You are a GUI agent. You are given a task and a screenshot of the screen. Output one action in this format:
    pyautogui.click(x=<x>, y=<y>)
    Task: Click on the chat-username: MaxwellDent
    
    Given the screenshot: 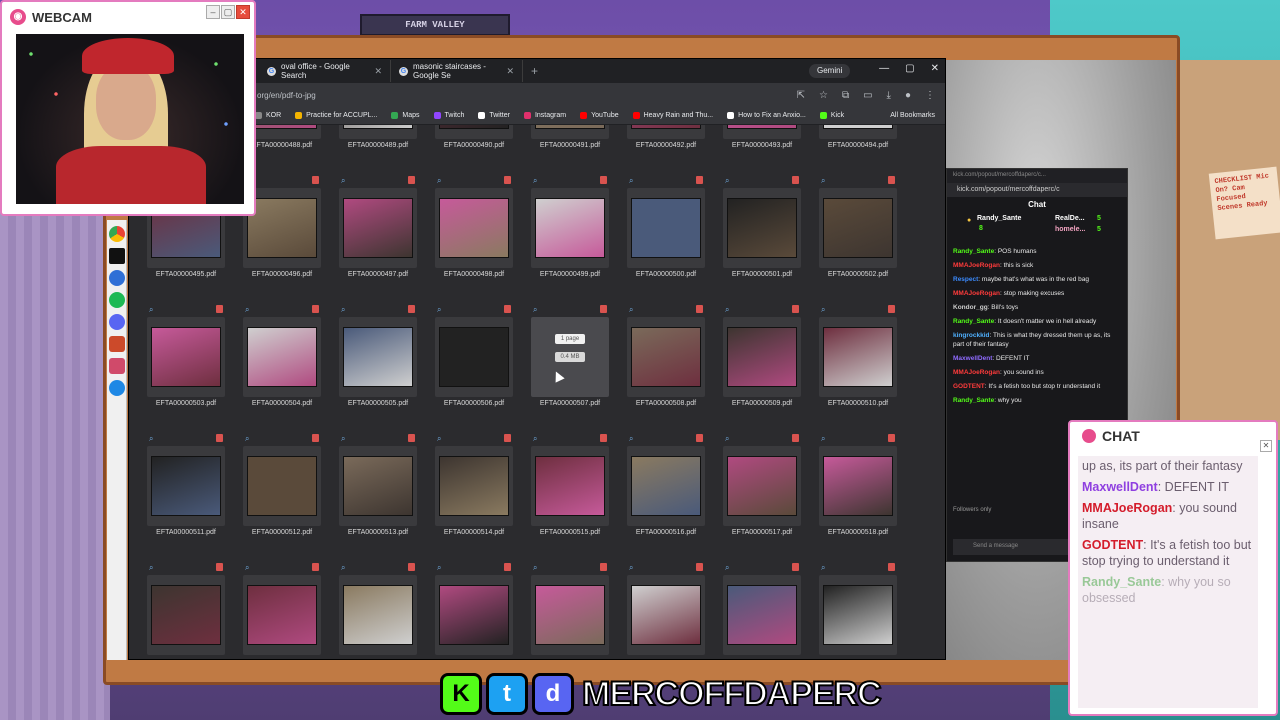 What is the action you would take?
    pyautogui.click(x=972, y=358)
    